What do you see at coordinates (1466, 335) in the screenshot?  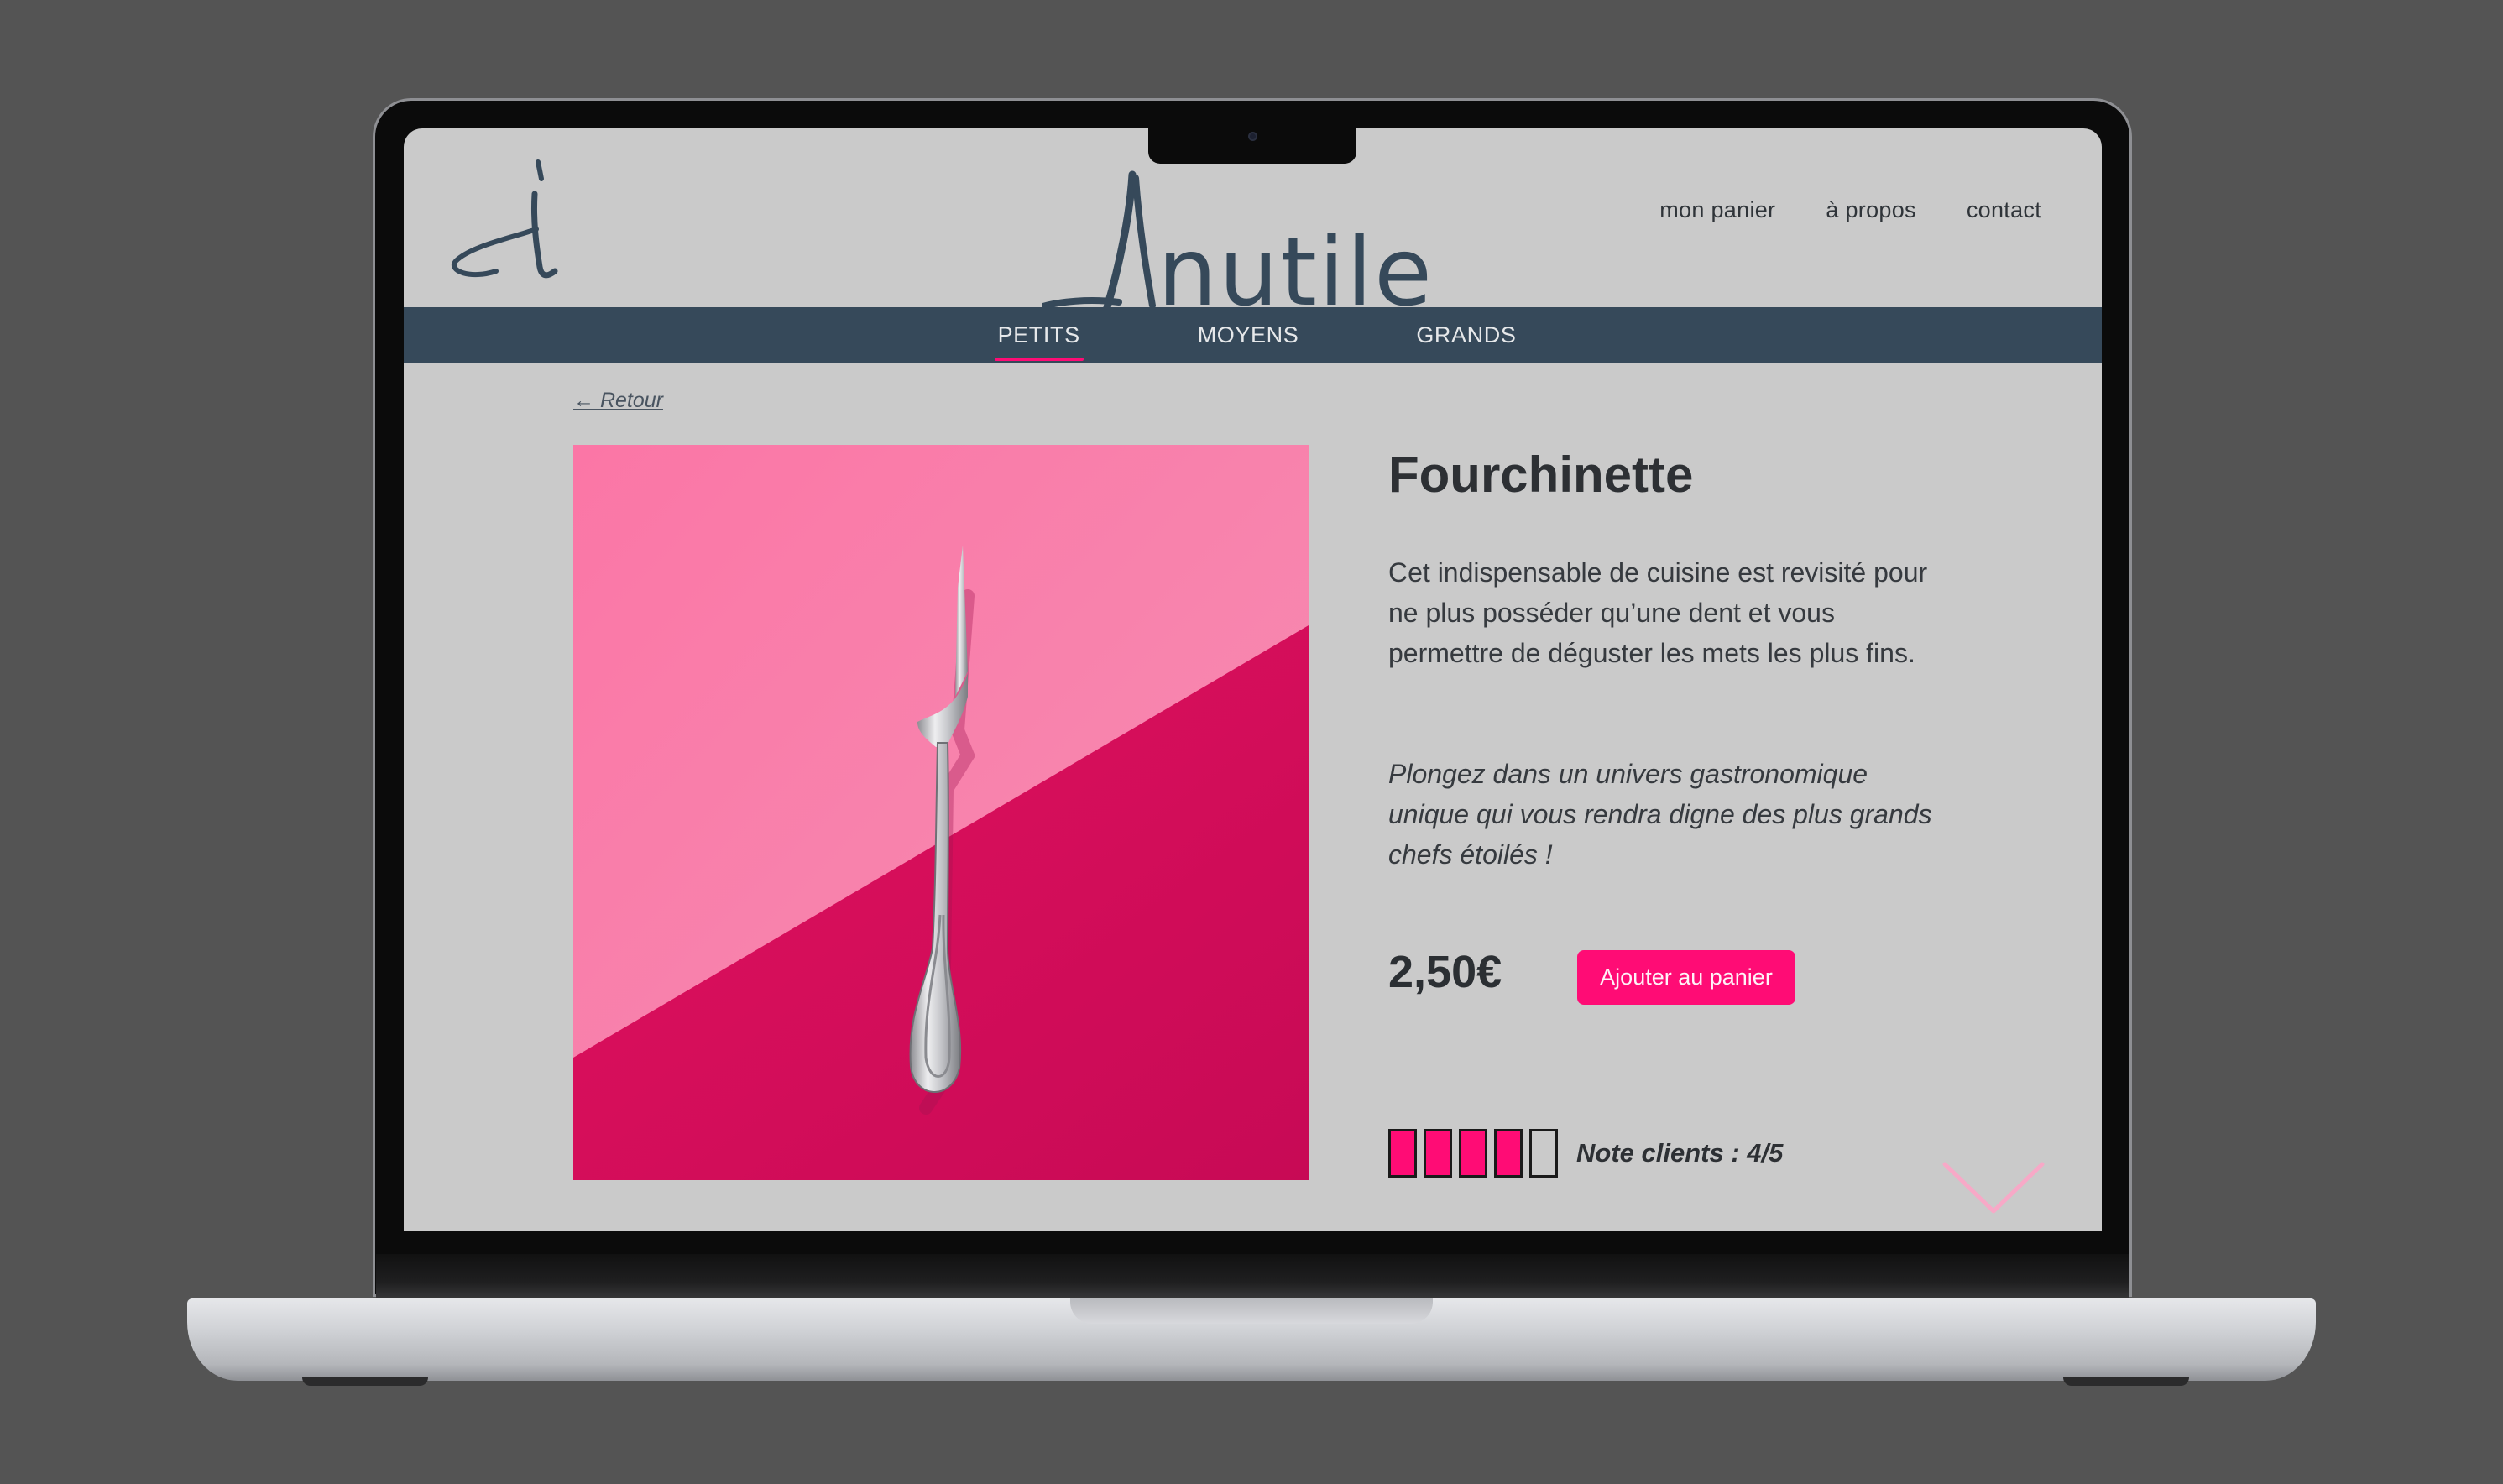 I see `tab-grands: GRANDS` at bounding box center [1466, 335].